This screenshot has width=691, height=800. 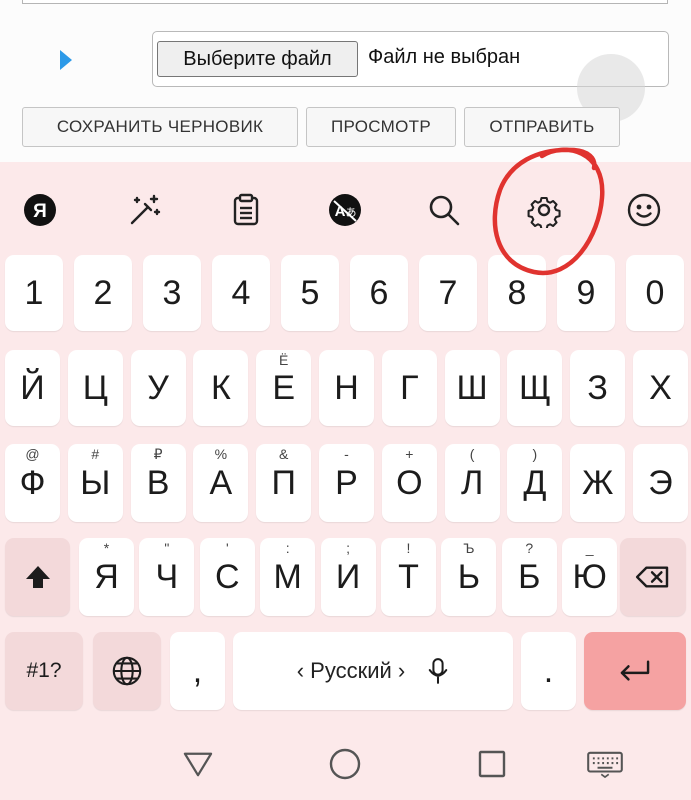 What do you see at coordinates (408, 548) in the screenshot?
I see `key-hint: !` at bounding box center [408, 548].